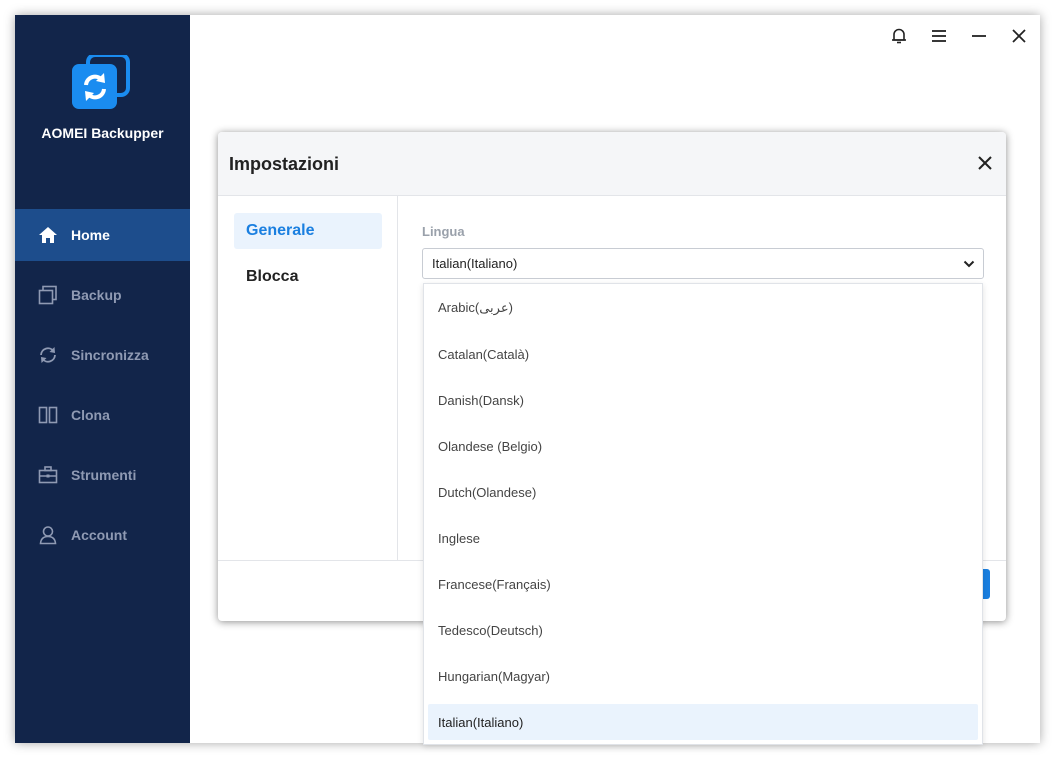  Describe the element at coordinates (703, 630) in the screenshot. I see `language-option: Tedesco(Deutsch)` at that location.